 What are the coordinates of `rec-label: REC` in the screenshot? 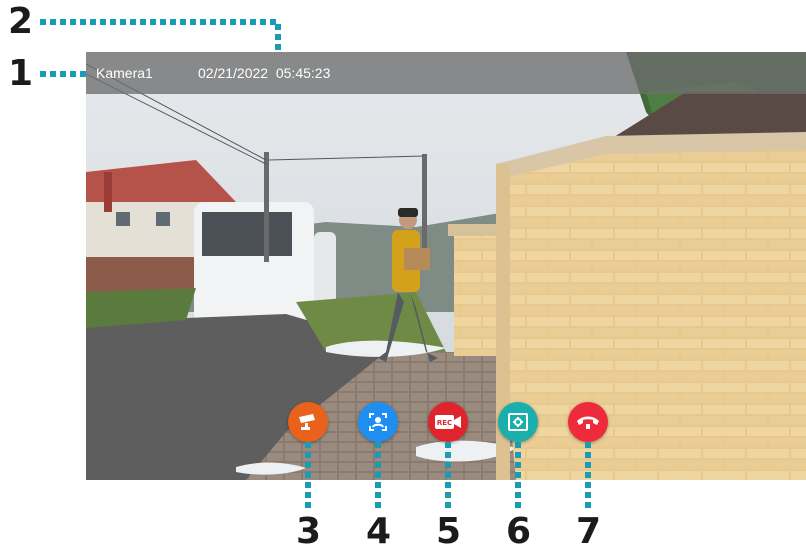 It's located at (444, 423).